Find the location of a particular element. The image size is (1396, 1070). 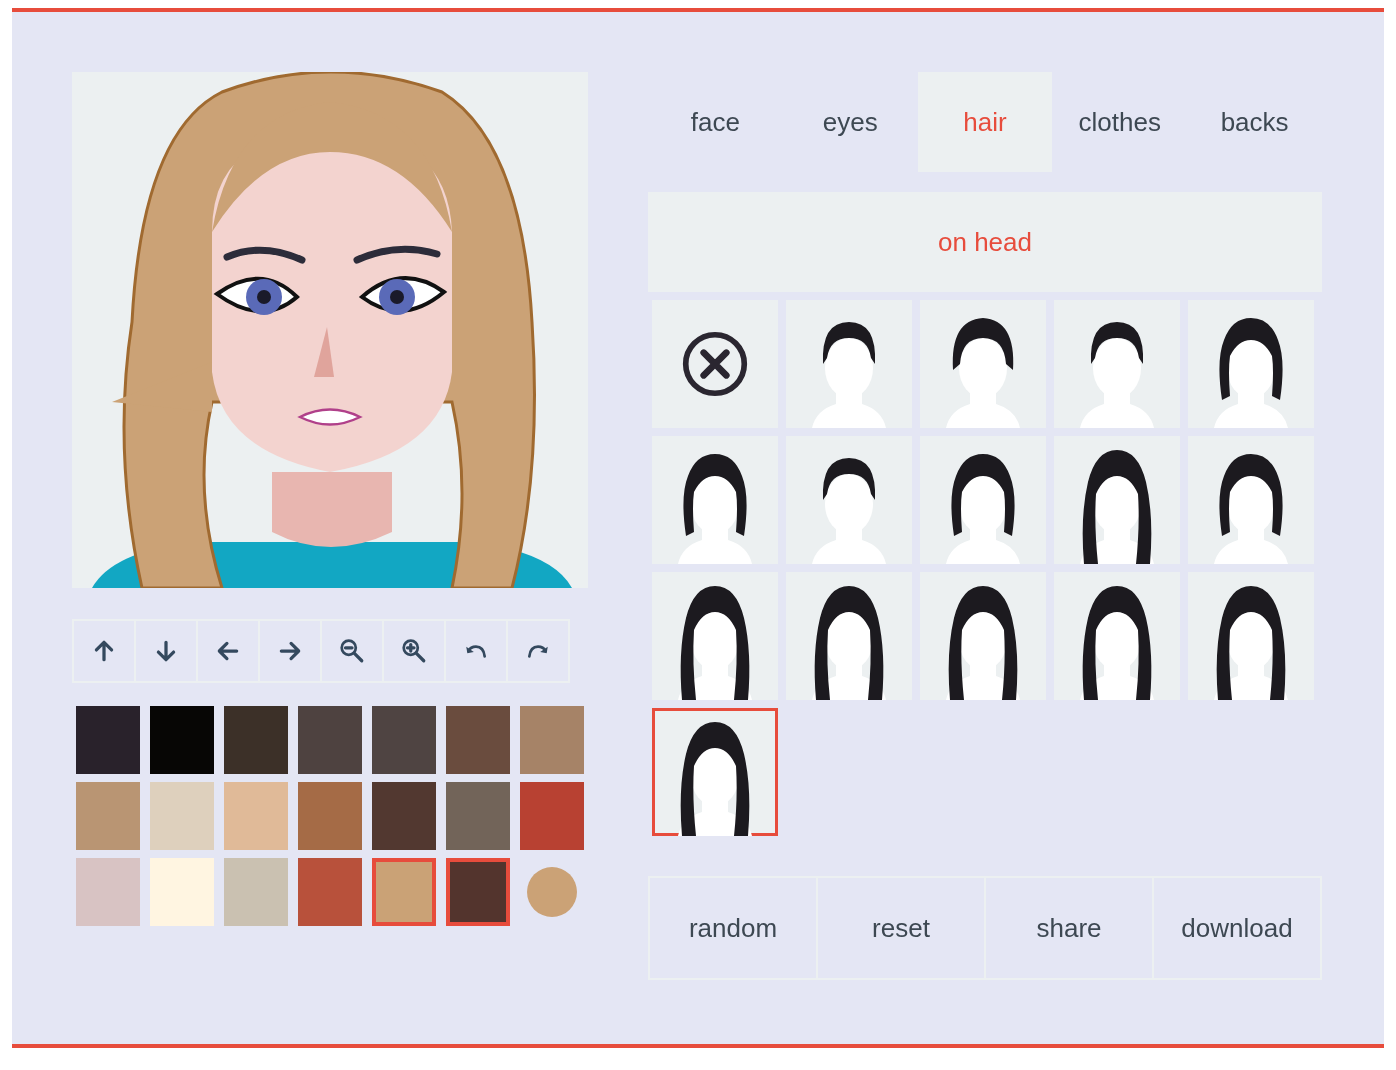

action-button: share is located at coordinates (1068, 928).